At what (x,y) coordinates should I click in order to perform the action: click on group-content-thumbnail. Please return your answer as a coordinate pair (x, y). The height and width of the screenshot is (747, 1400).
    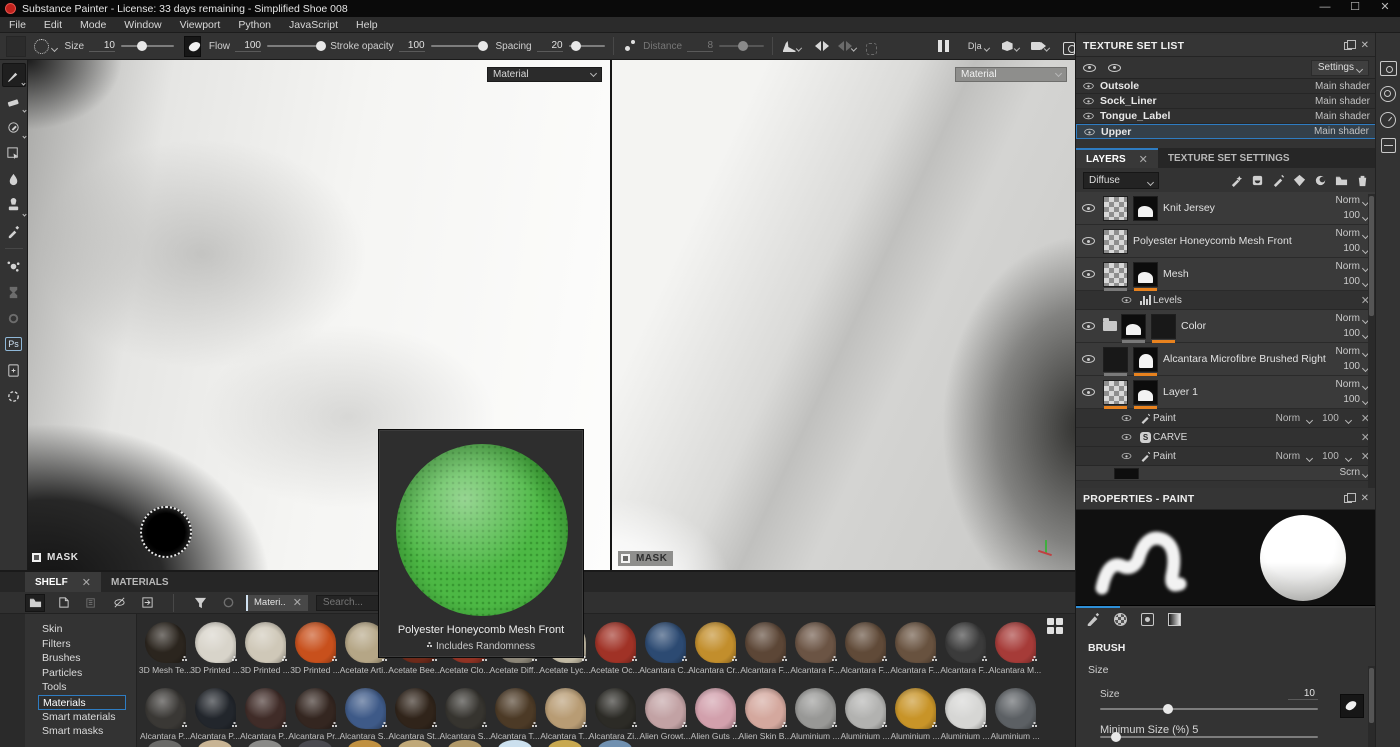
    Looking at the image, I should click on (1163, 328).